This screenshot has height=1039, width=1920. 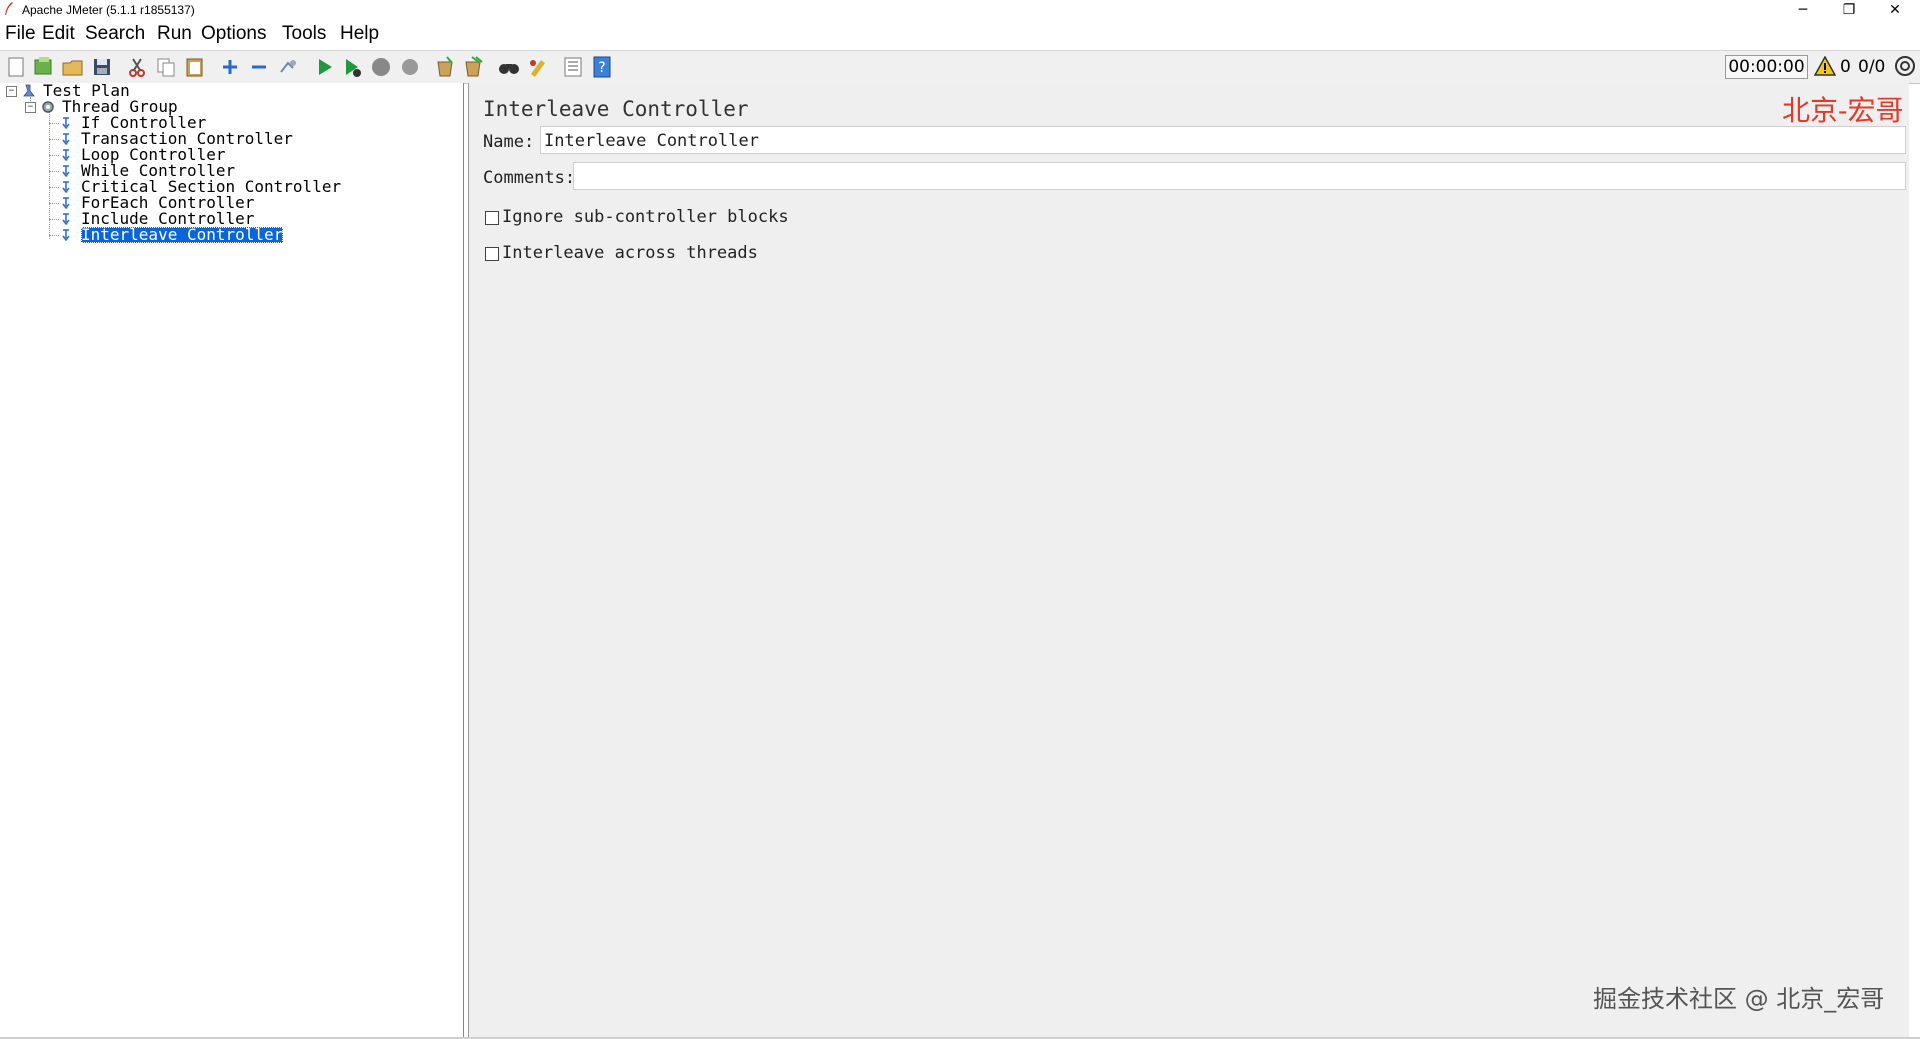 I want to click on window-title: Apache JMeter (5.1.1 r1855137), so click(x=108, y=10).